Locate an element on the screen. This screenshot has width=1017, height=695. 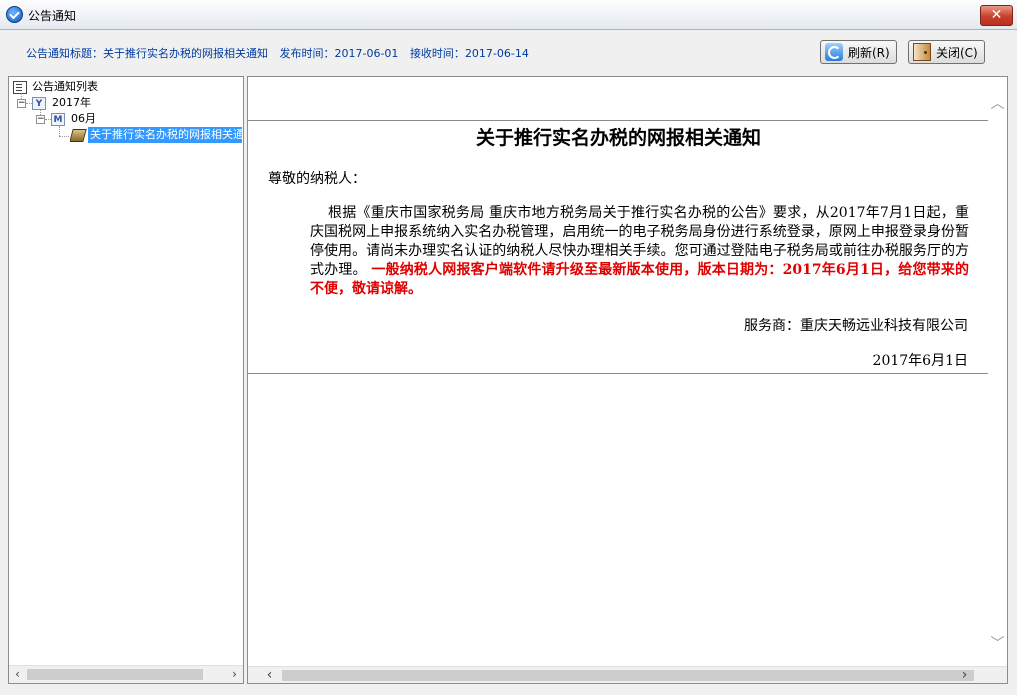
refresh-button: 刷新(R) is located at coordinates (858, 52).